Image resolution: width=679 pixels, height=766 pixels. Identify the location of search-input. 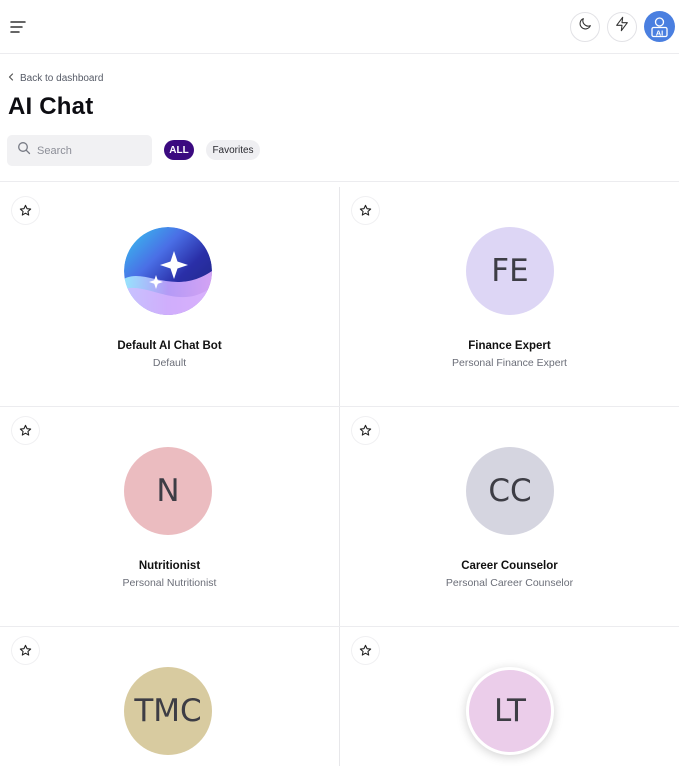
(87, 150).